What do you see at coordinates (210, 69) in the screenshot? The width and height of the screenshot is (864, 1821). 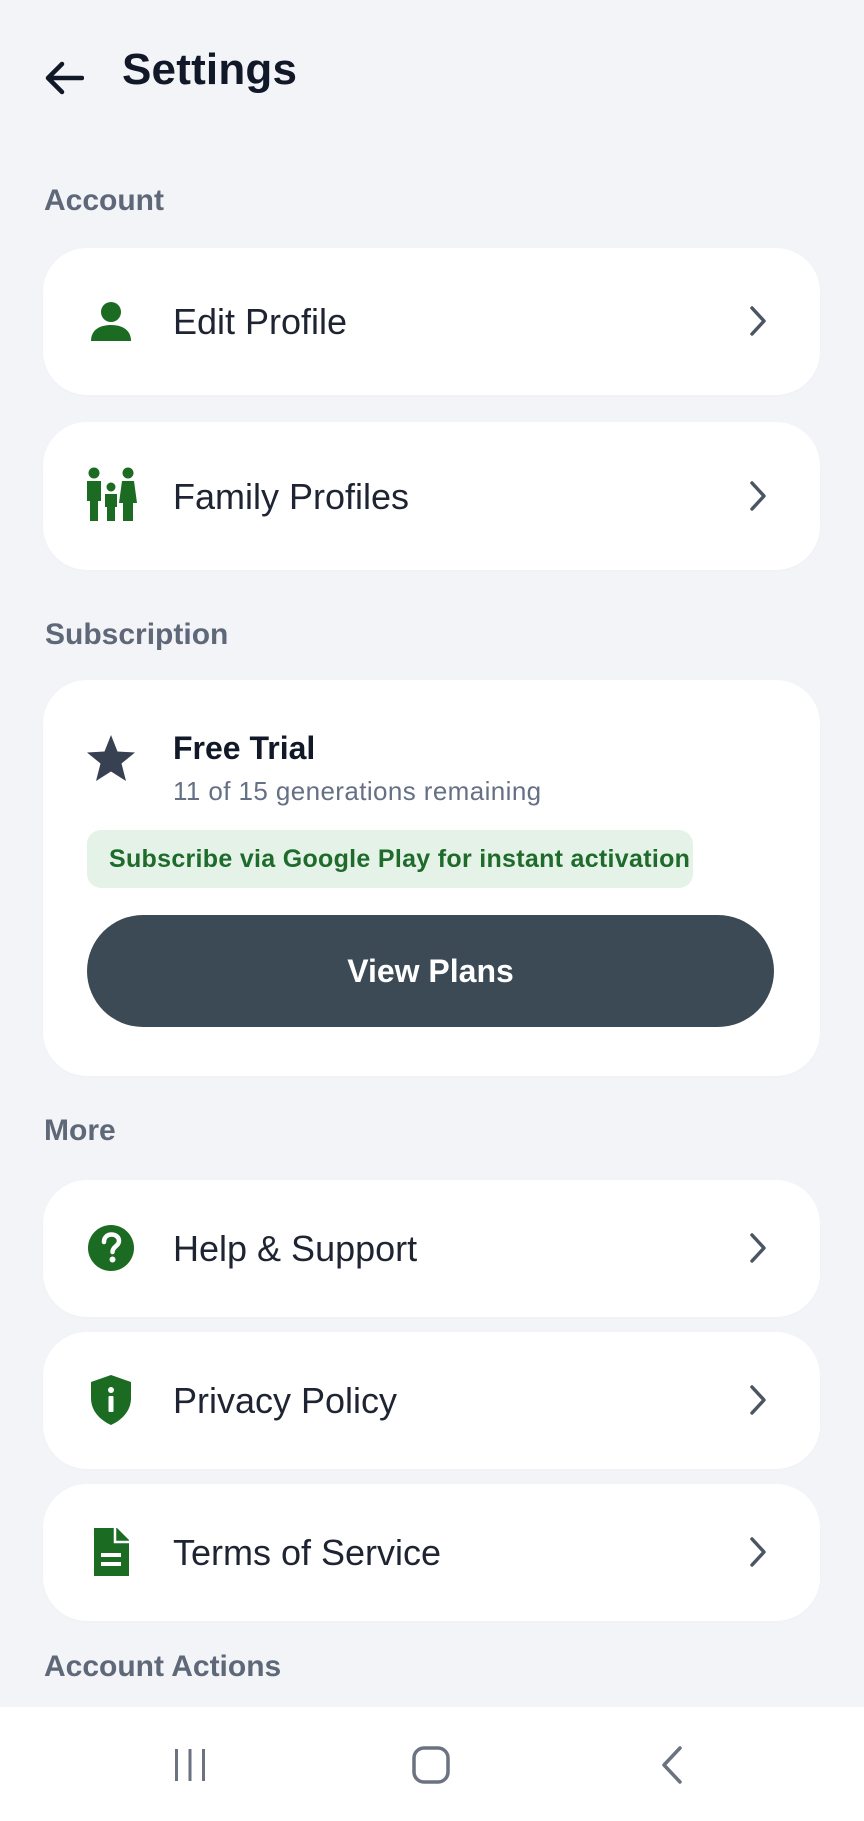 I see `page-title: Settings` at bounding box center [210, 69].